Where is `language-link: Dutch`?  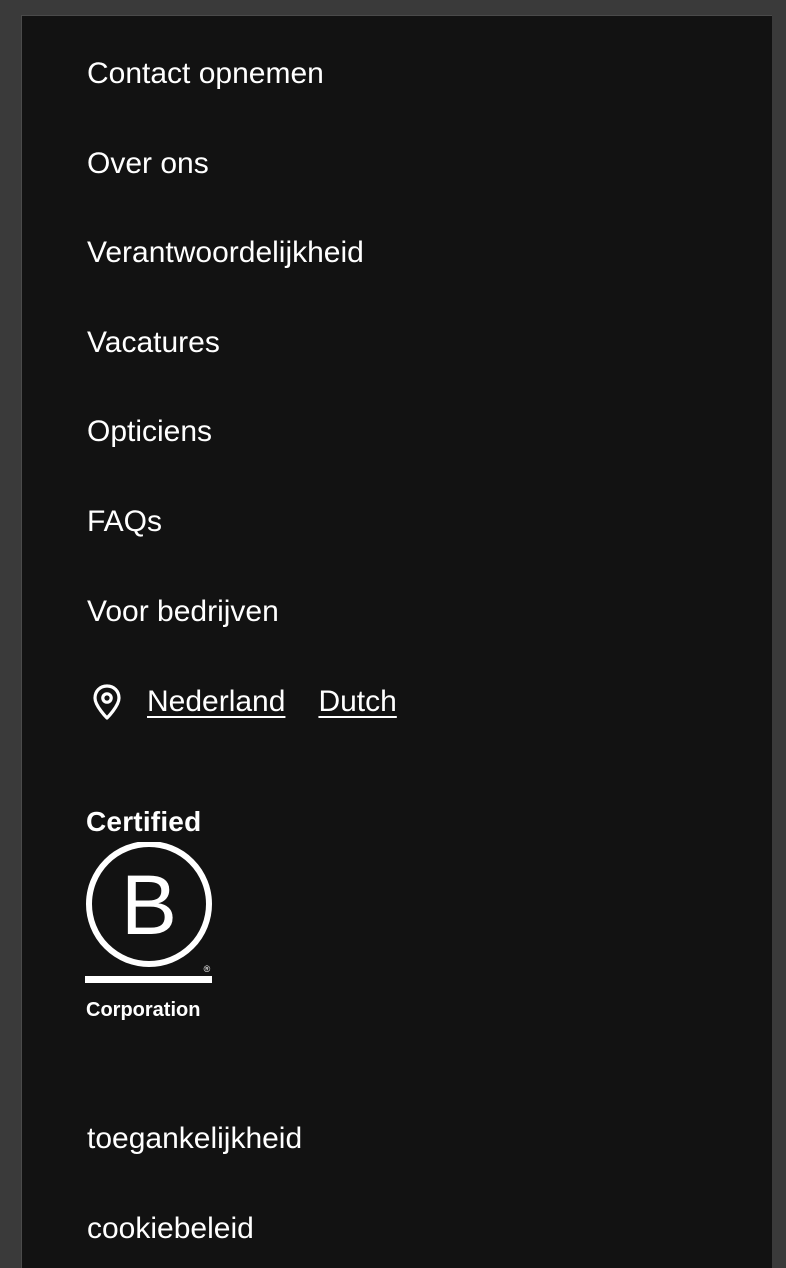 language-link: Dutch is located at coordinates (357, 702).